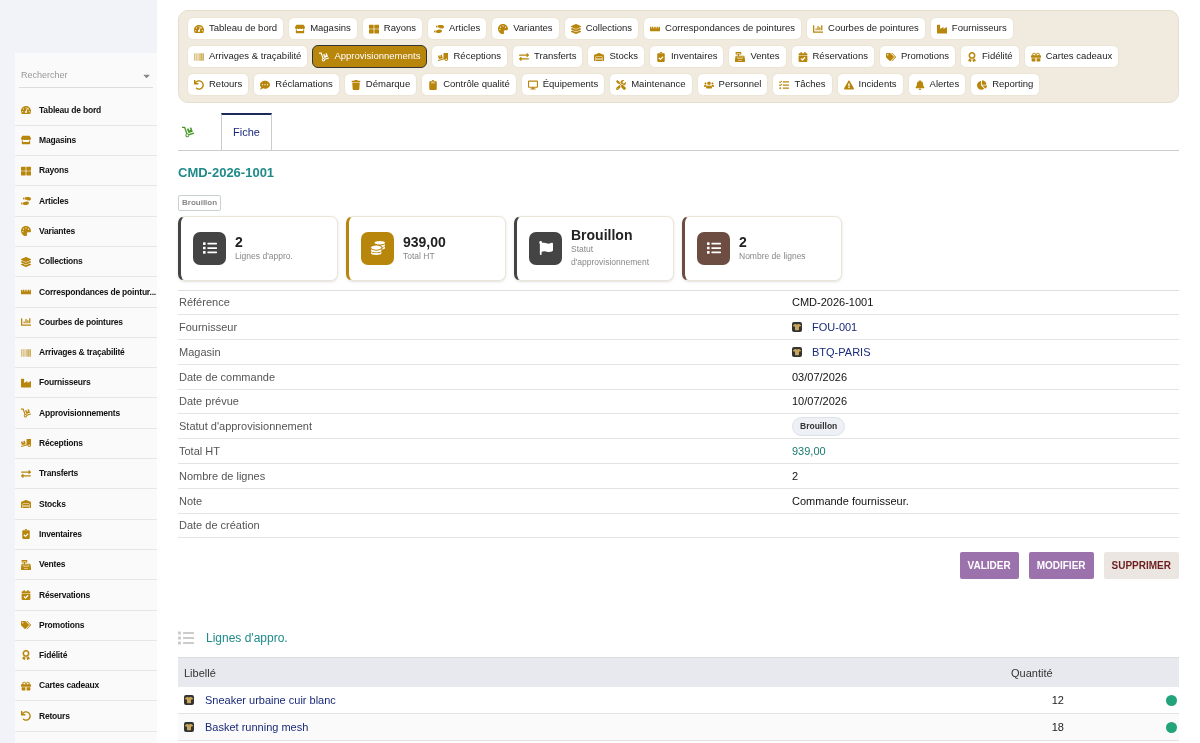 This screenshot has height=743, width=1200. Describe the element at coordinates (870, 84) in the screenshot. I see `nav-chip: Incidents` at that location.